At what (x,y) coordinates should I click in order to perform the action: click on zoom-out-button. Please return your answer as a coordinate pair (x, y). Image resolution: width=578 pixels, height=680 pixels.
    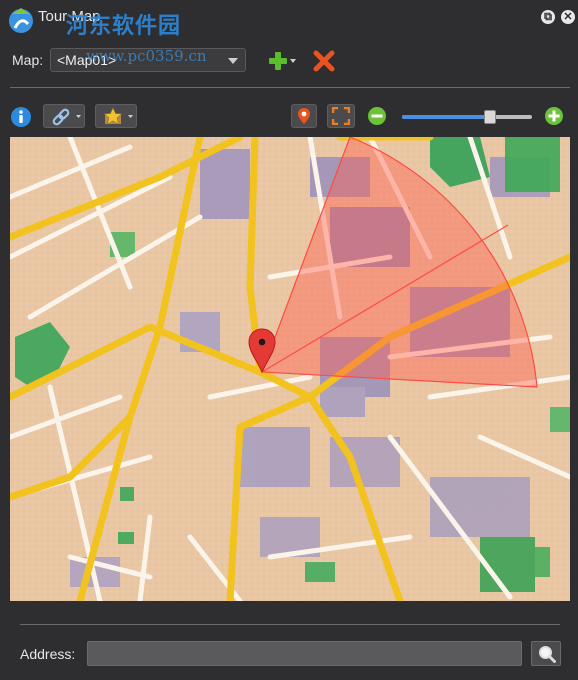
    Looking at the image, I should click on (377, 116).